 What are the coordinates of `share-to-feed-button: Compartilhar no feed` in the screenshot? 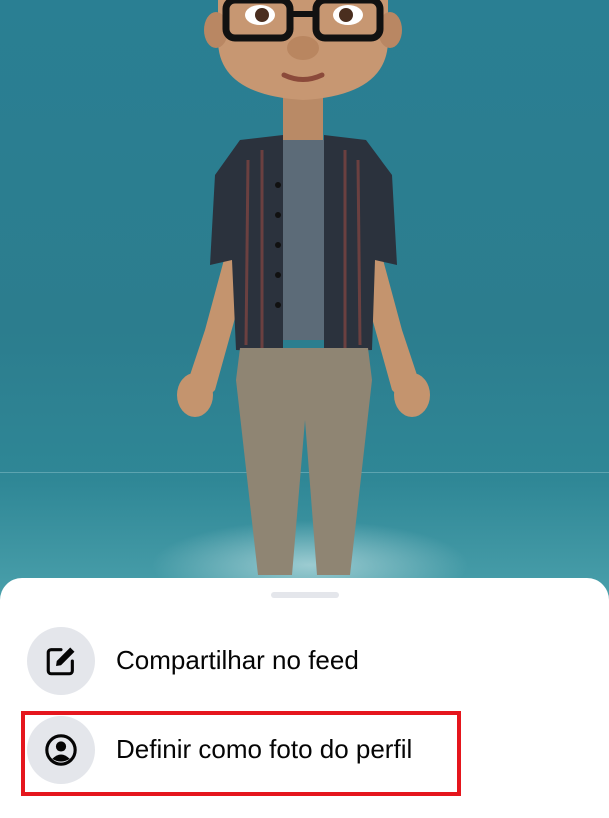 It's located at (304, 661).